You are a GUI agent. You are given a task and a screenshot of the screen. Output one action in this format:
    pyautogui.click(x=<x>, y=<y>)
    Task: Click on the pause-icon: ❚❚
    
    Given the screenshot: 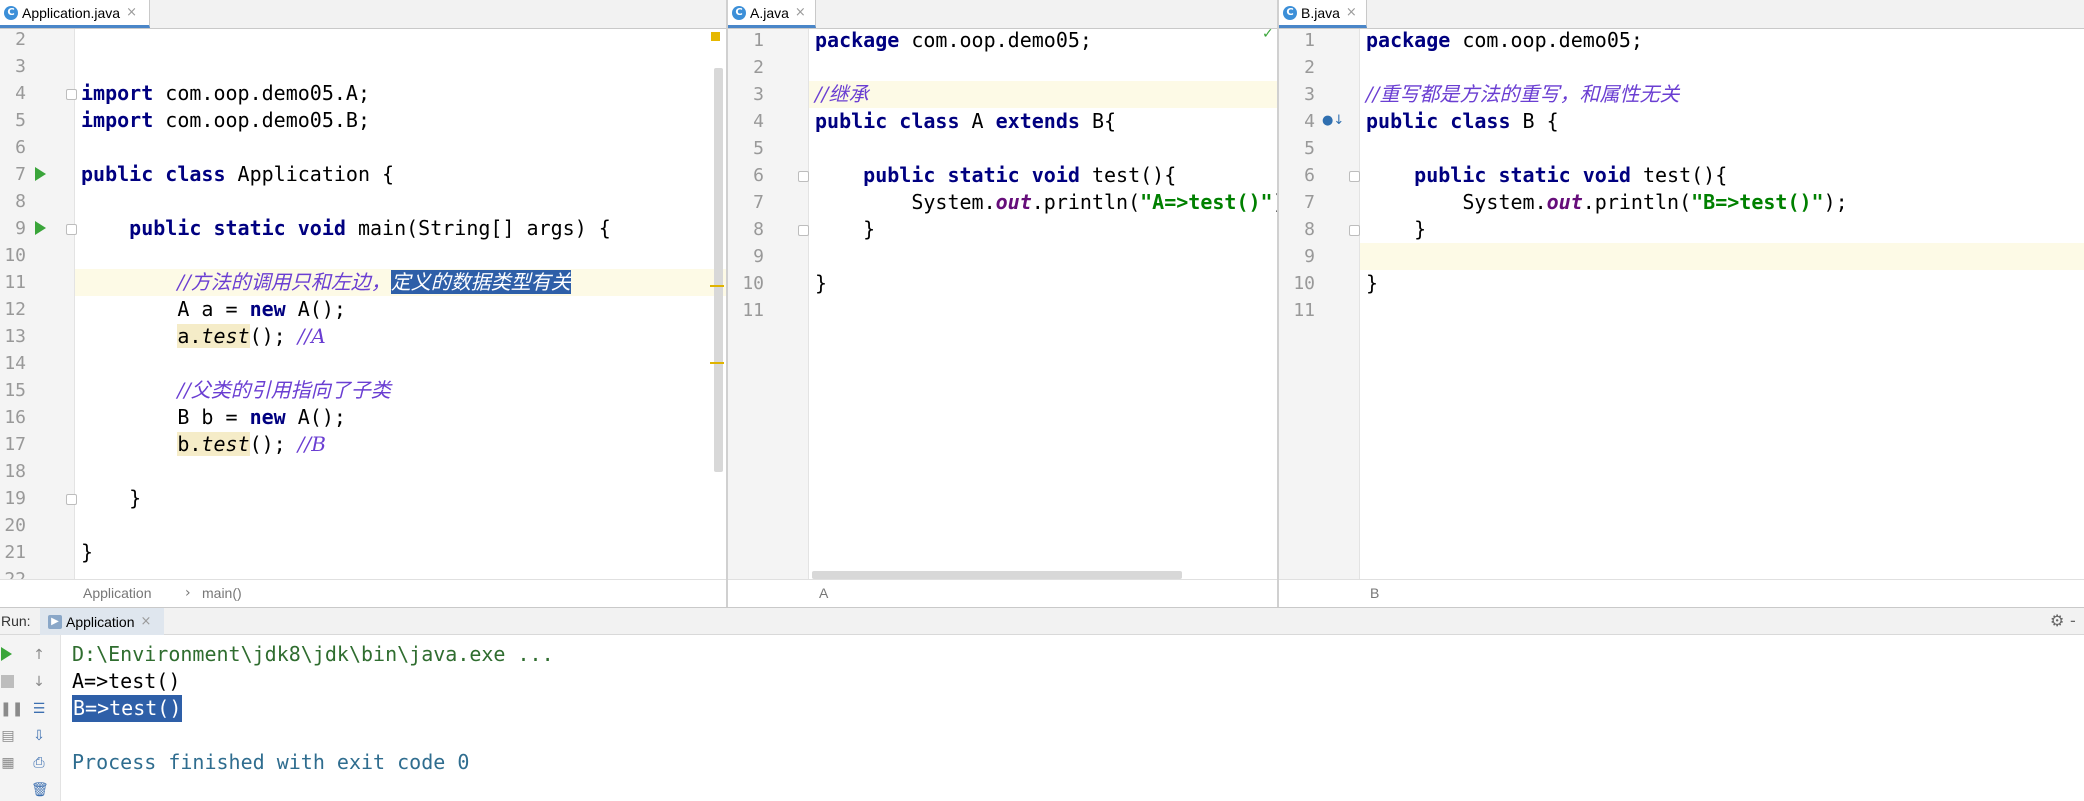 What is the action you would take?
    pyautogui.click(x=11, y=709)
    